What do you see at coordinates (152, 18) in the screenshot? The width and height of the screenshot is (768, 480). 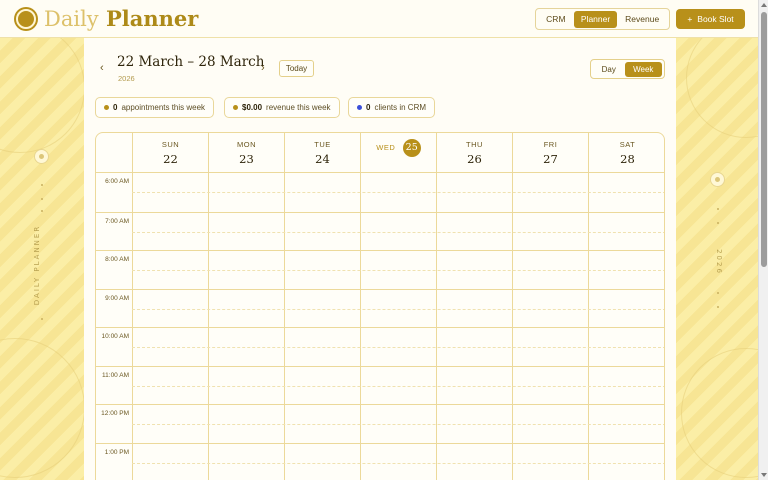 I see `brand-second-word: Planner` at bounding box center [152, 18].